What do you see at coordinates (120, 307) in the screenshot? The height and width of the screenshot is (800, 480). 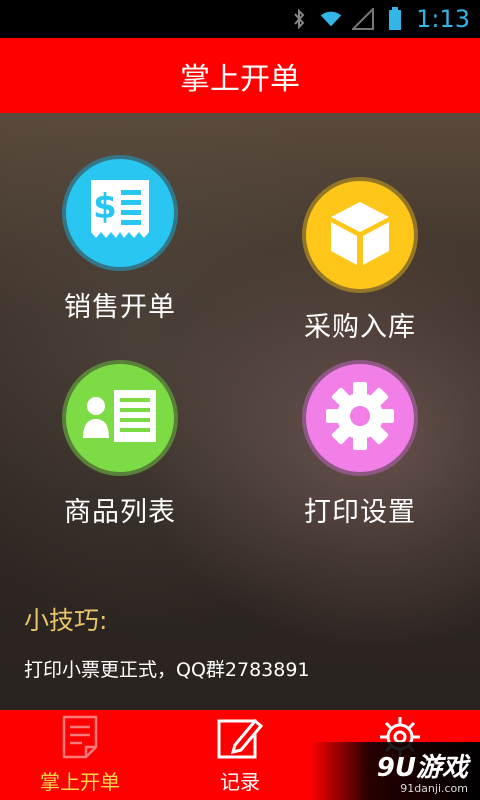 I see `sales-order-label: 销售开单` at bounding box center [120, 307].